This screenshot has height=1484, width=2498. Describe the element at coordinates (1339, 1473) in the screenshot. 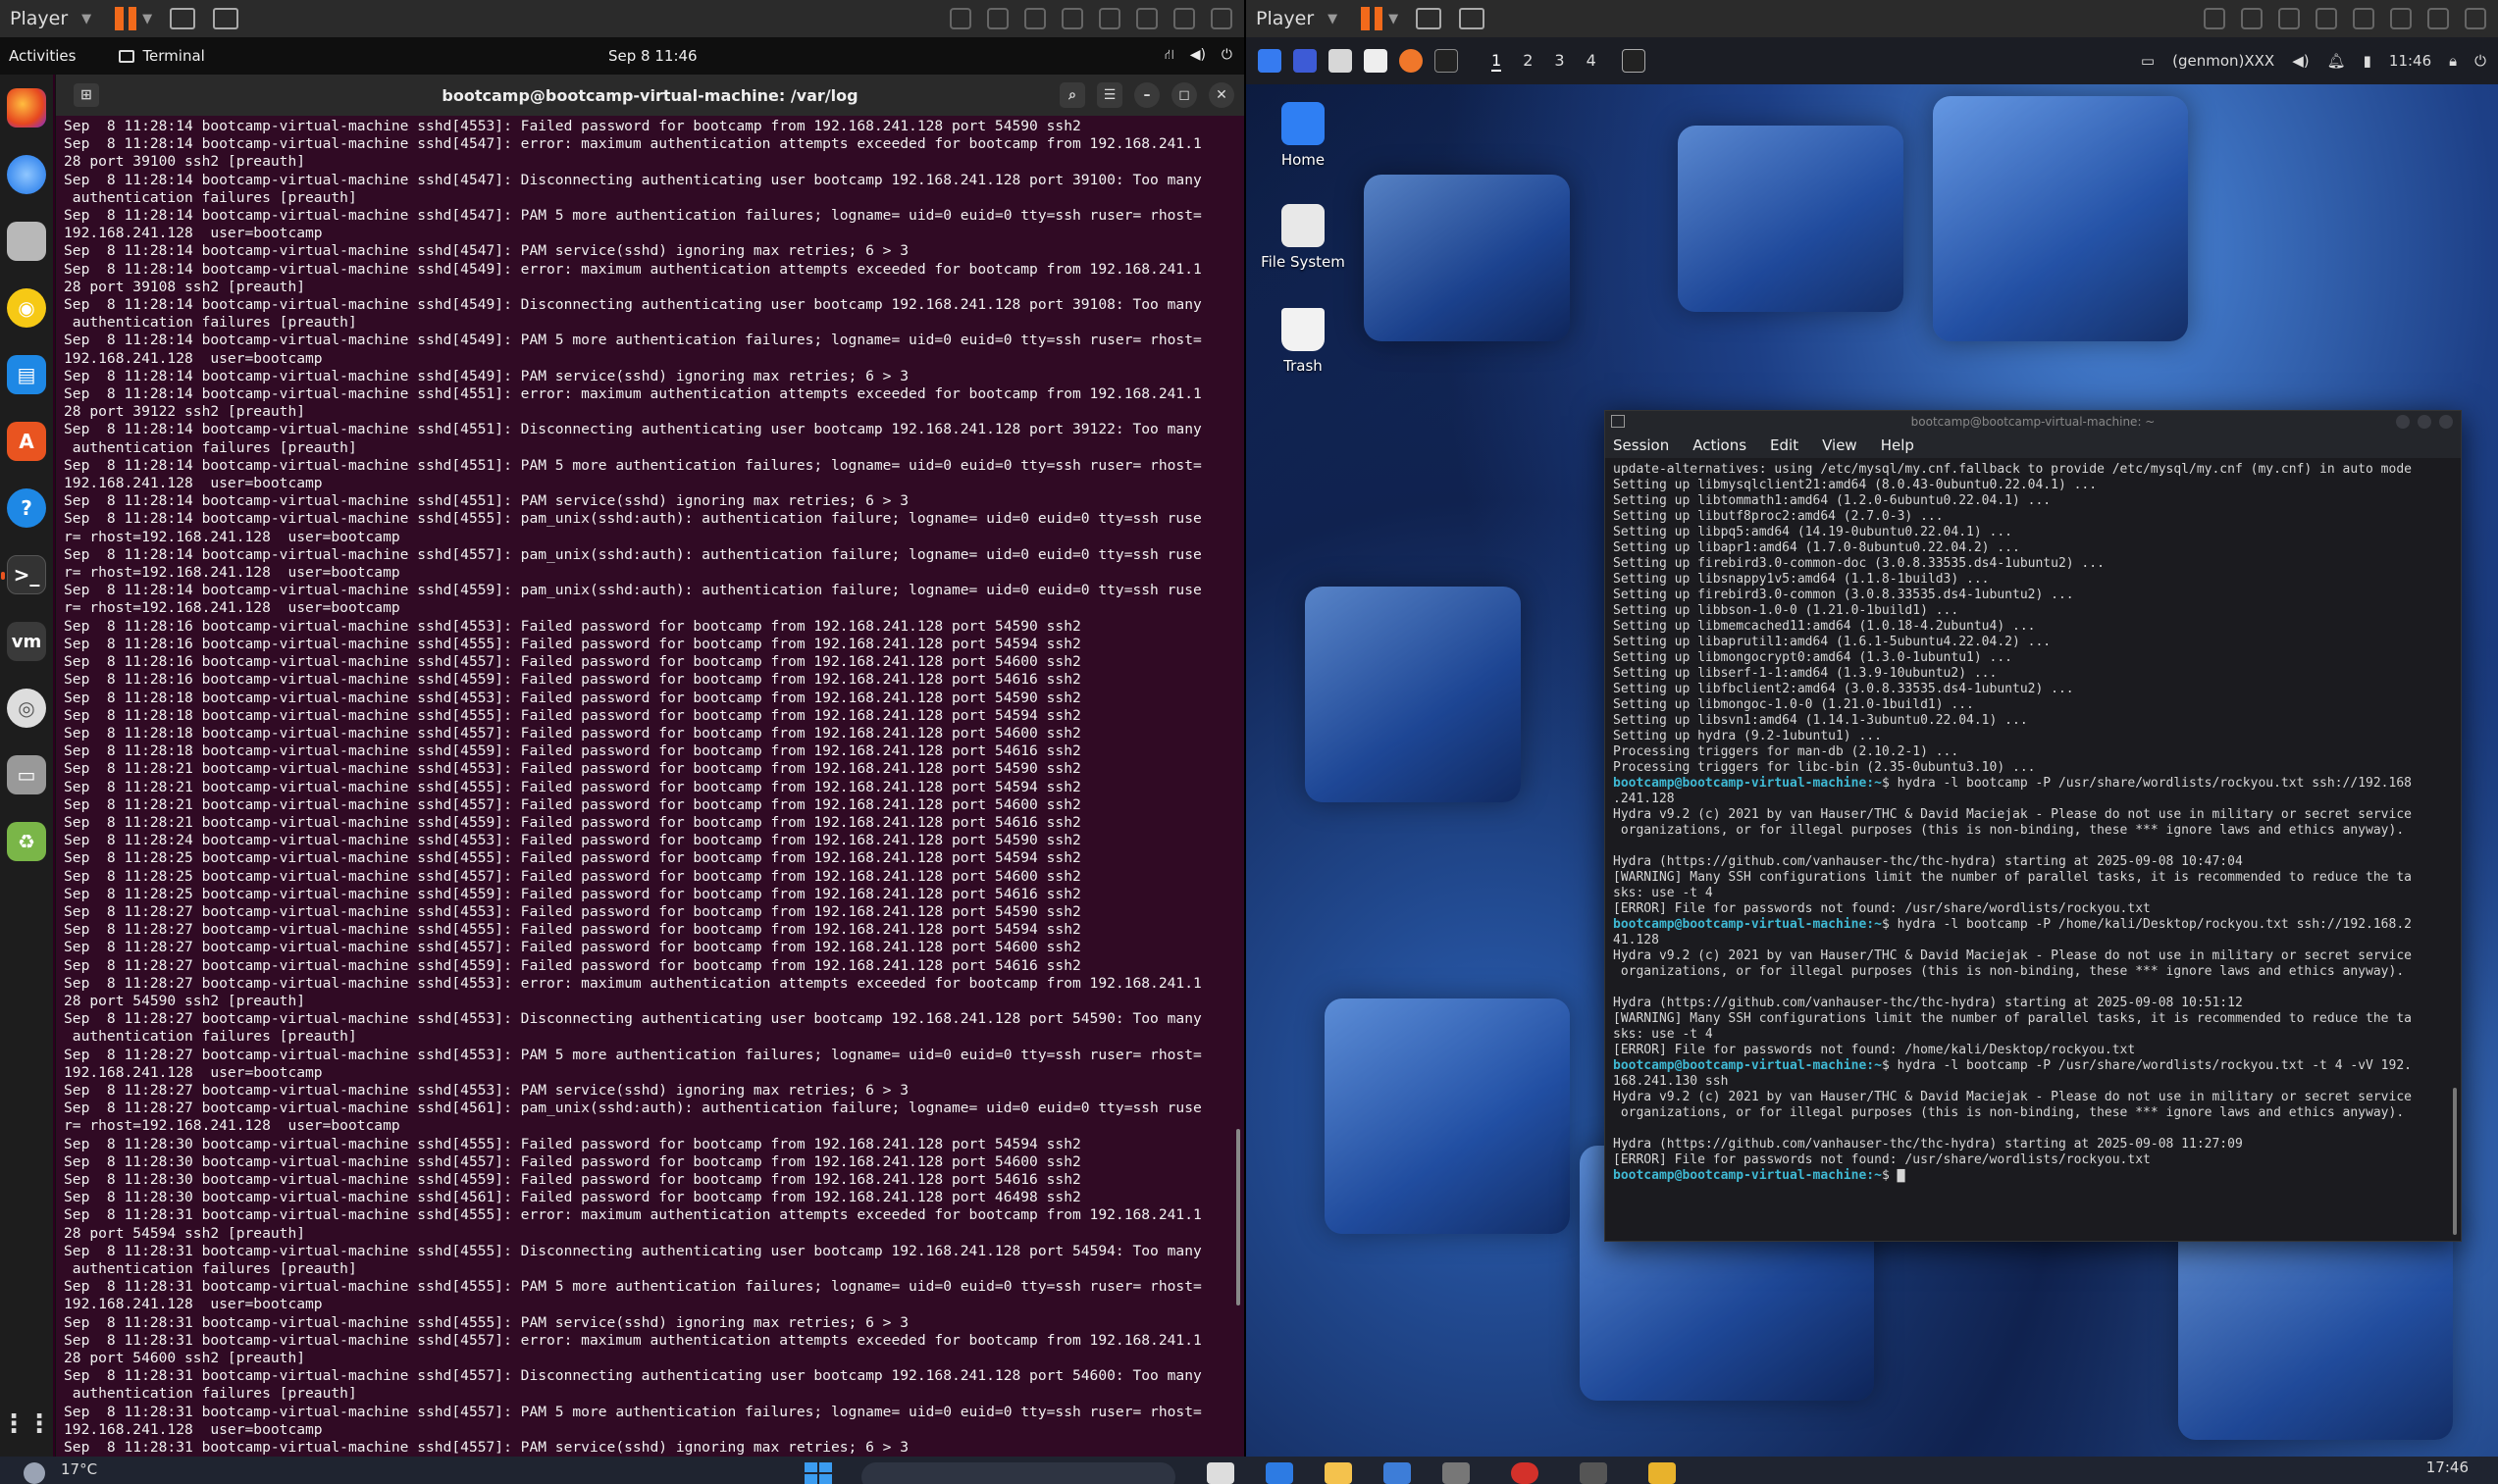

I see `file-explorer-icon` at that location.